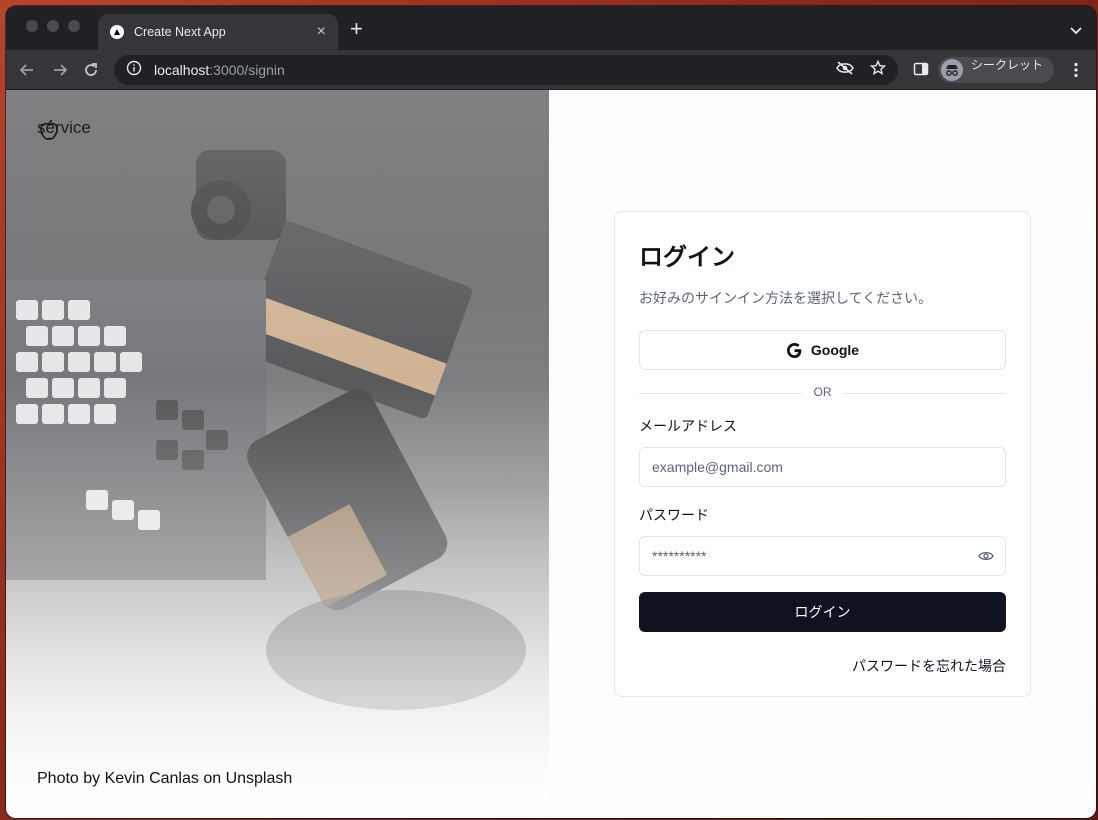 The height and width of the screenshot is (820, 1098). I want to click on profile-label: シークレット, so click(1007, 65).